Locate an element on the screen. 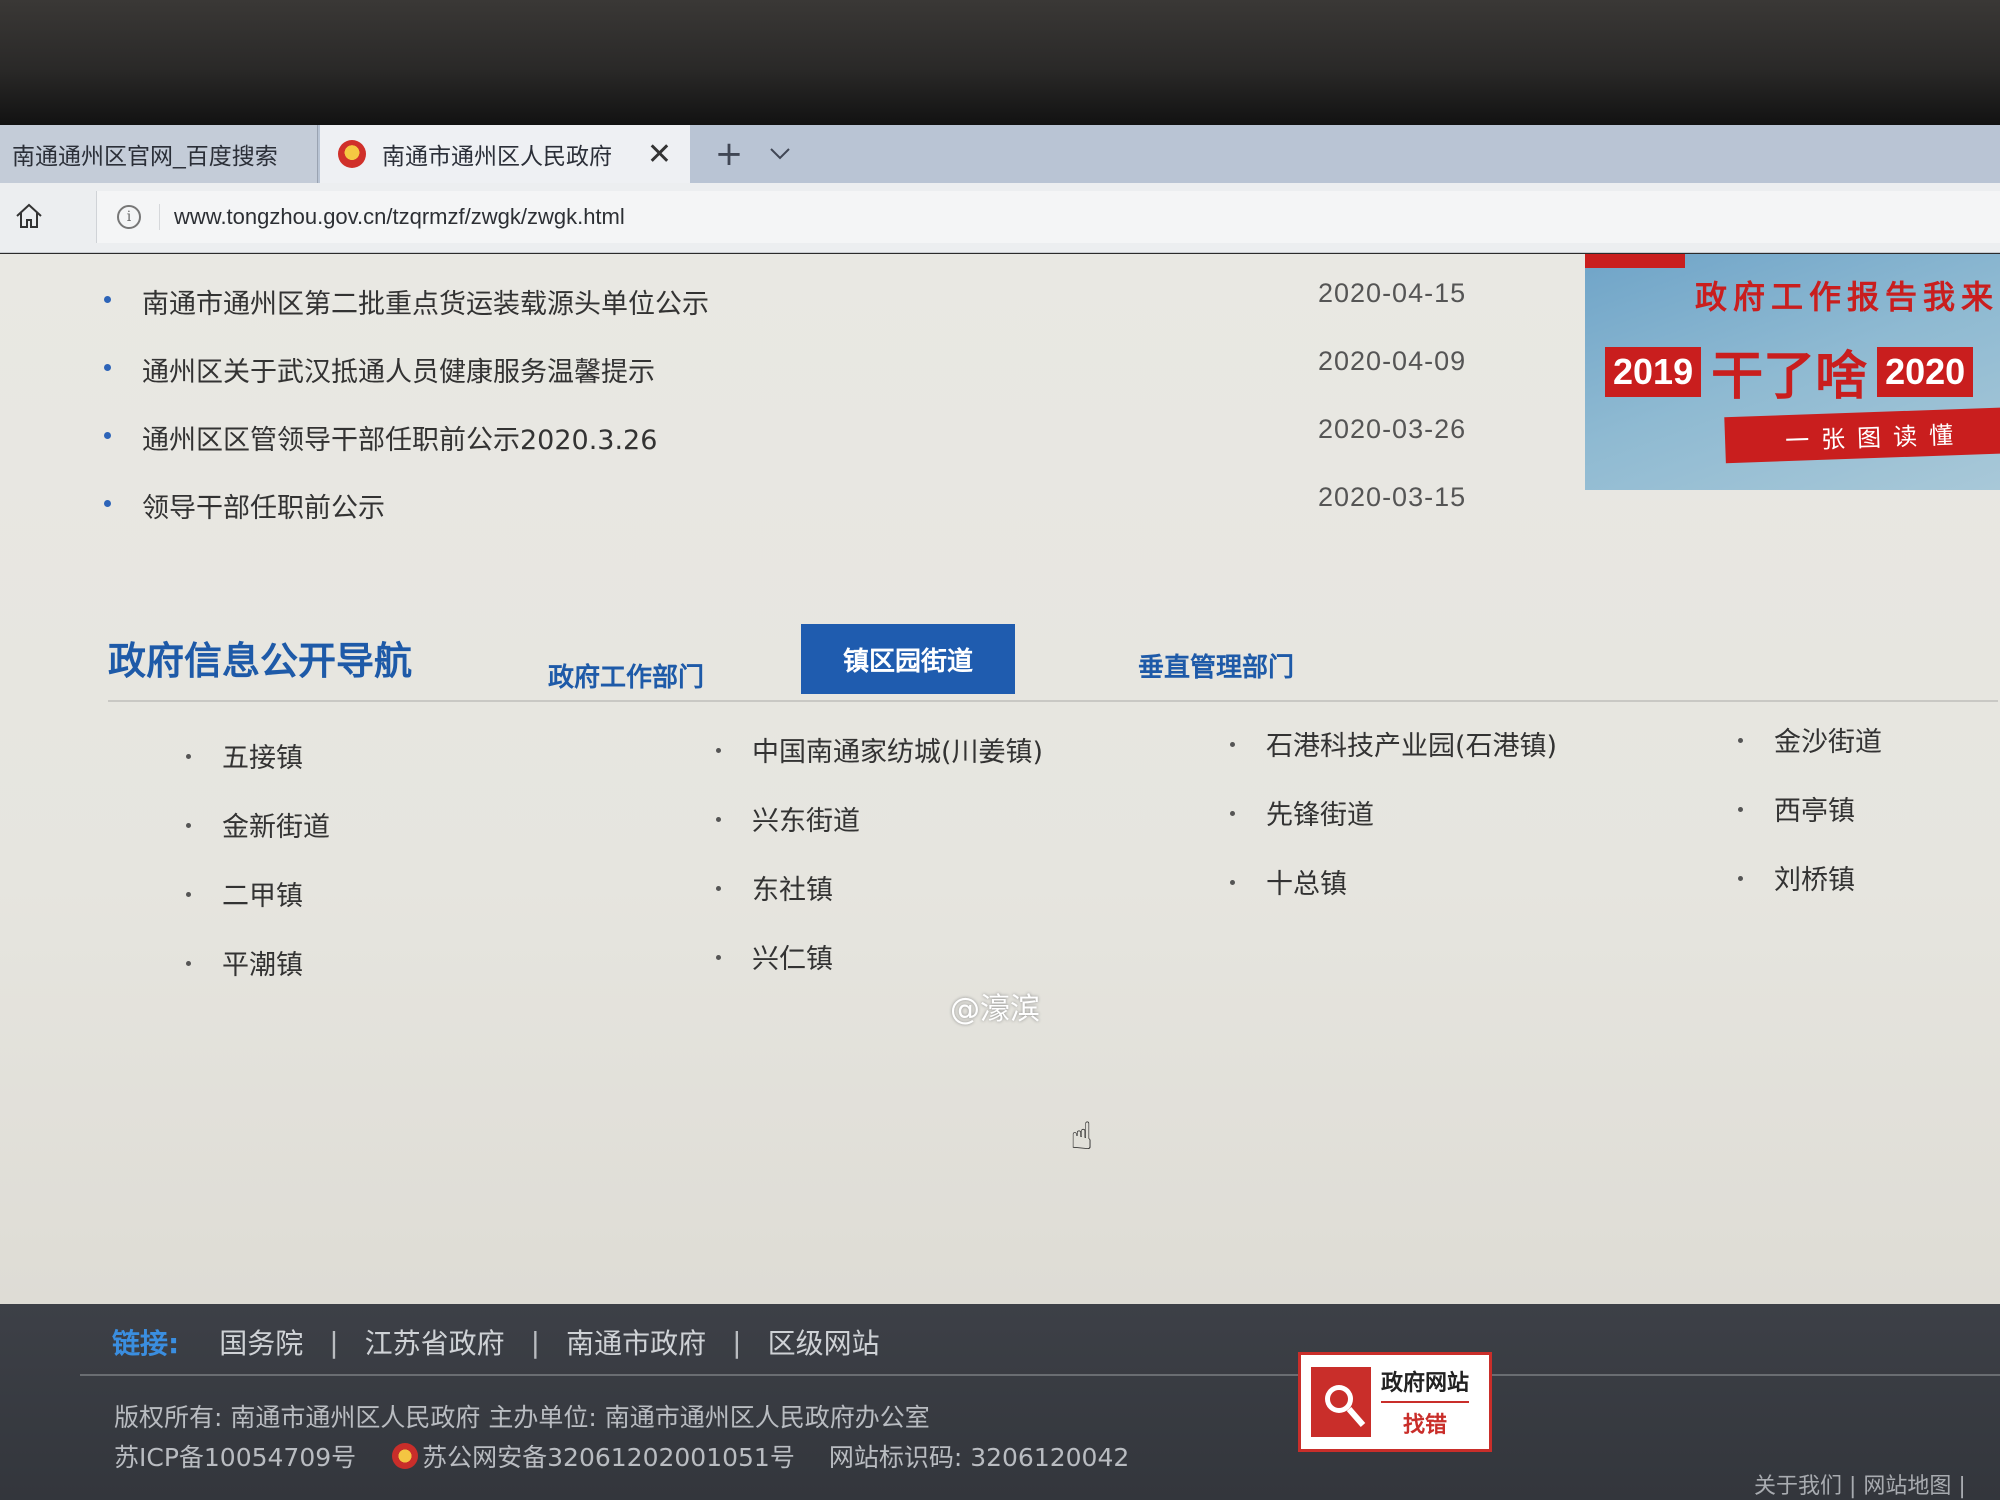 The width and height of the screenshot is (2000, 1500). list-item: 领导干部任职前公示 2020-03-15 is located at coordinates (800, 512).